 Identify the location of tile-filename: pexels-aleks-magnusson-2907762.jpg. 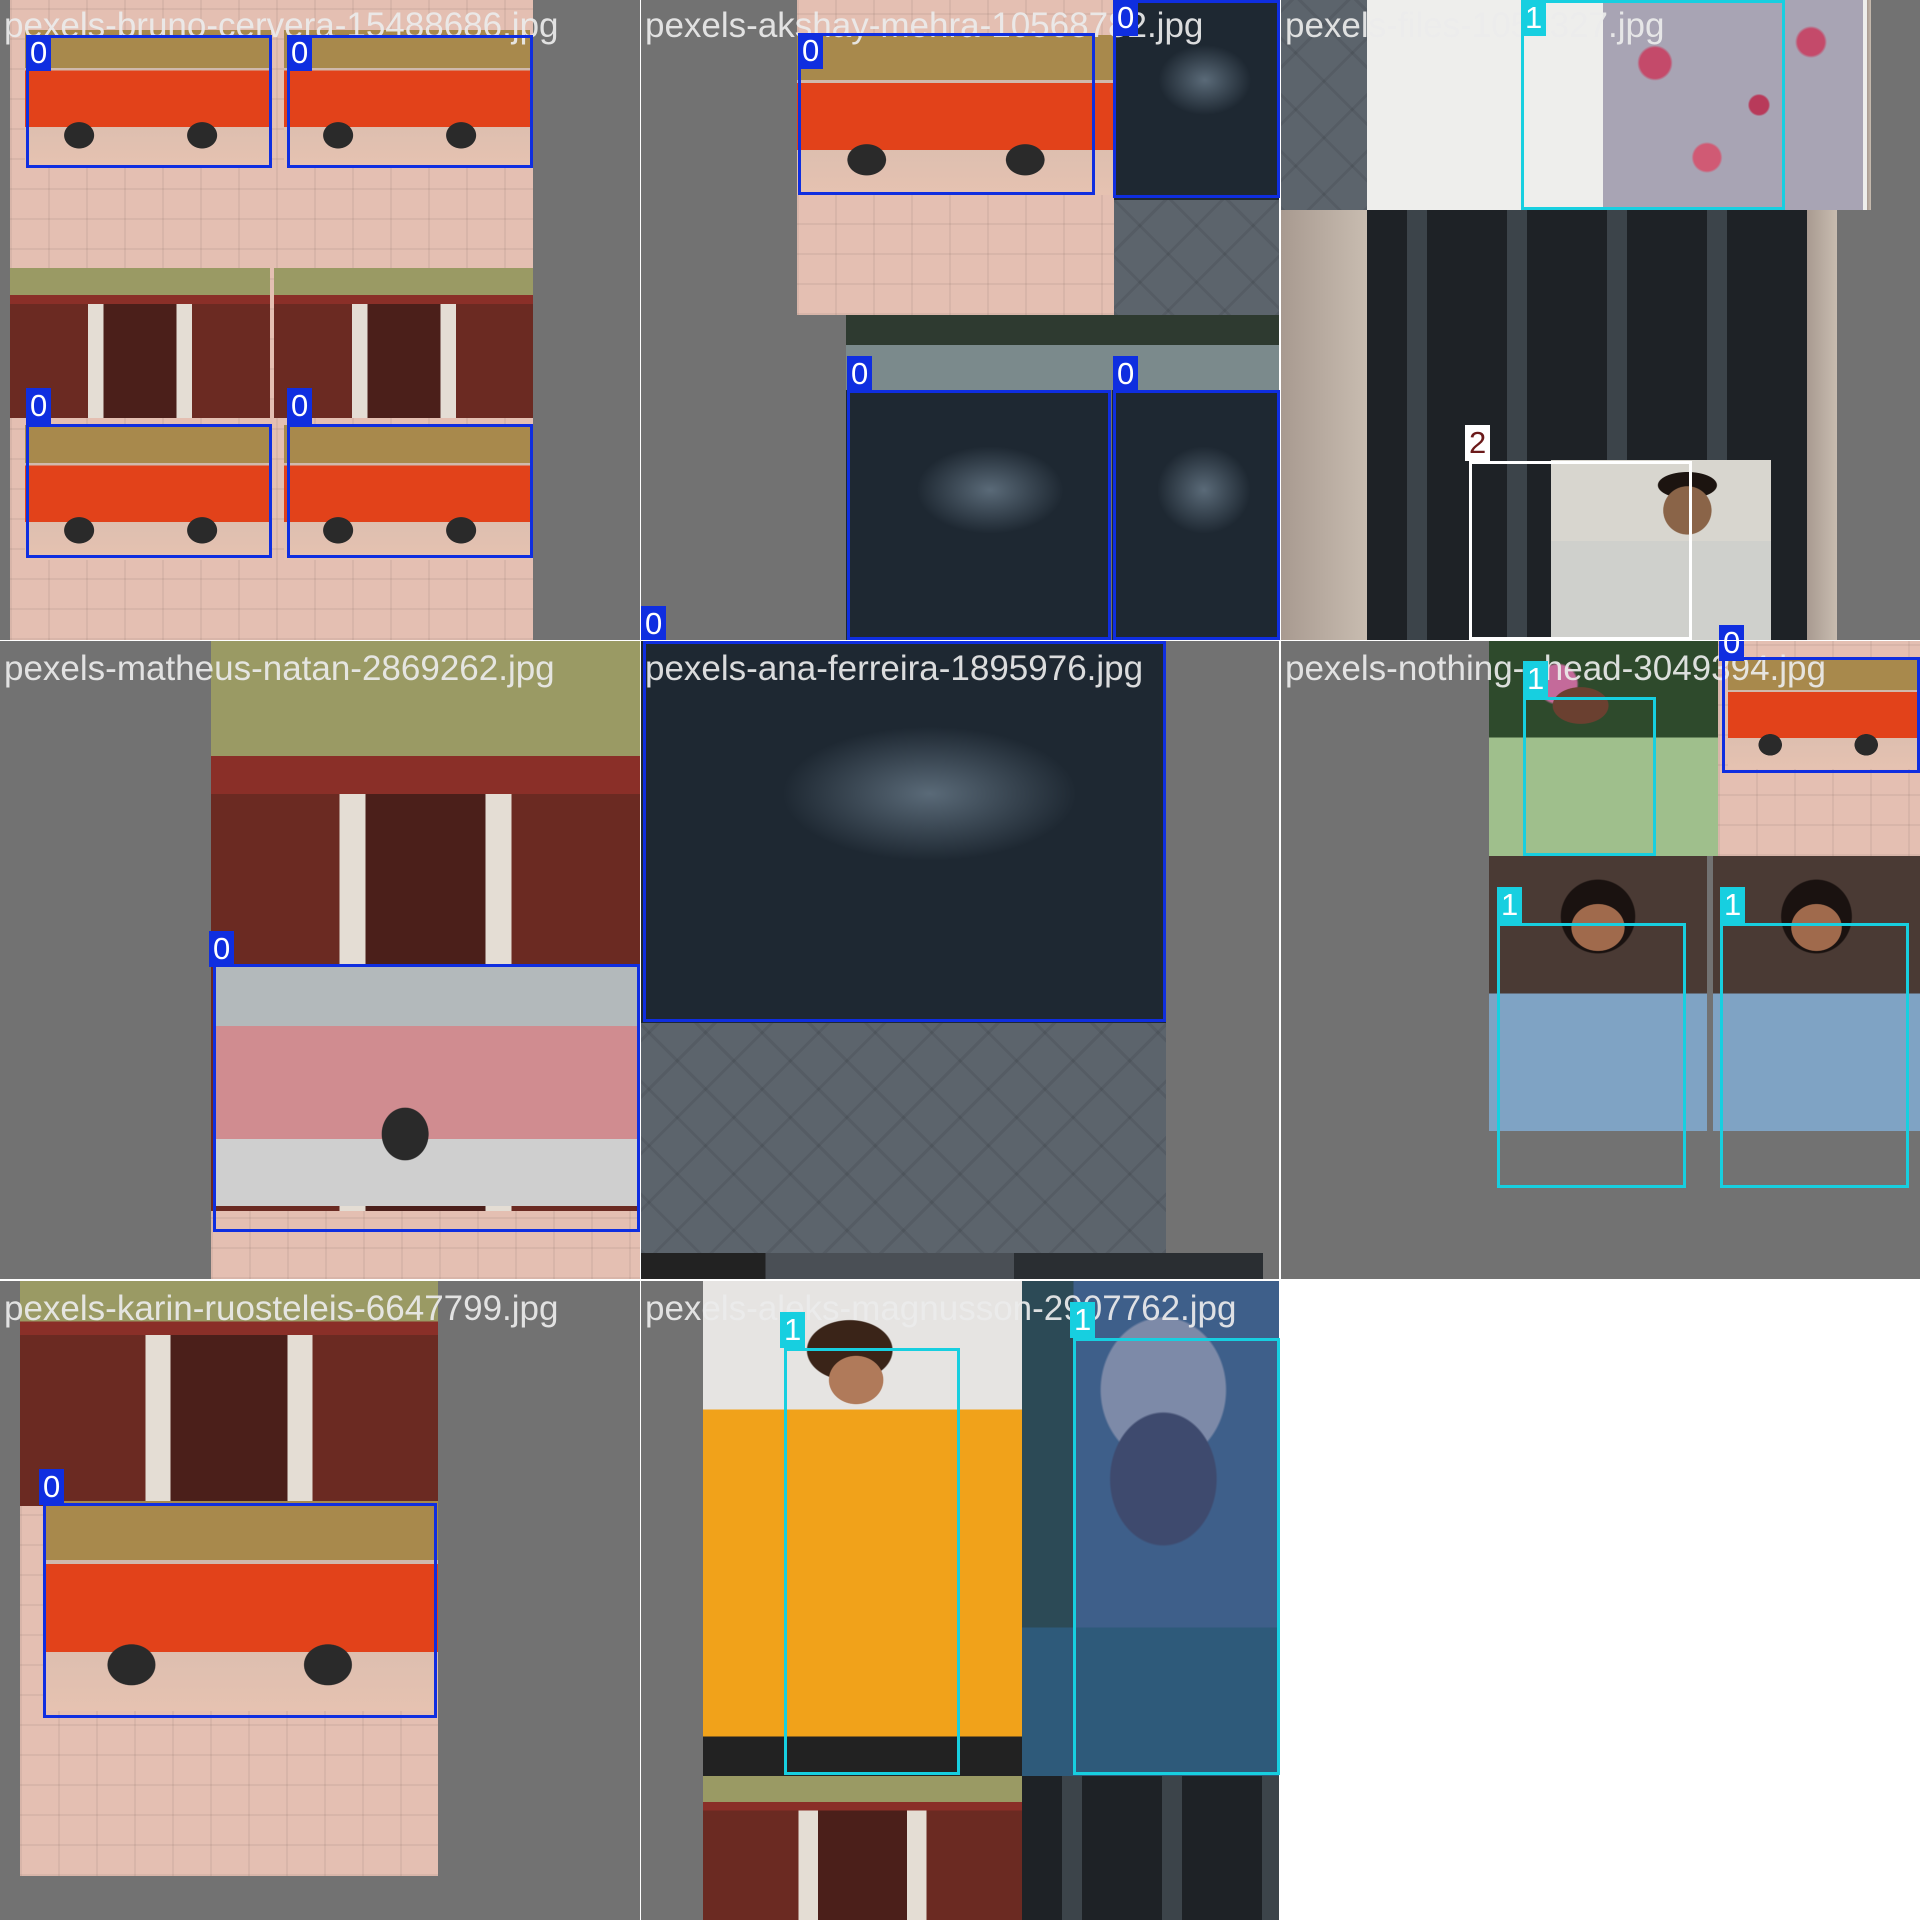
(941, 1308).